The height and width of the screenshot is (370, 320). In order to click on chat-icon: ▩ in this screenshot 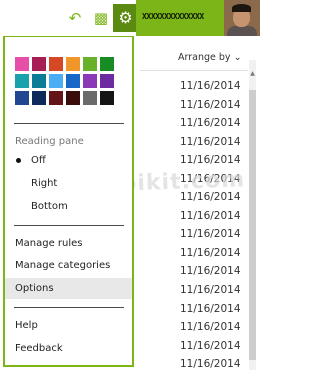, I will do `click(101, 18)`.